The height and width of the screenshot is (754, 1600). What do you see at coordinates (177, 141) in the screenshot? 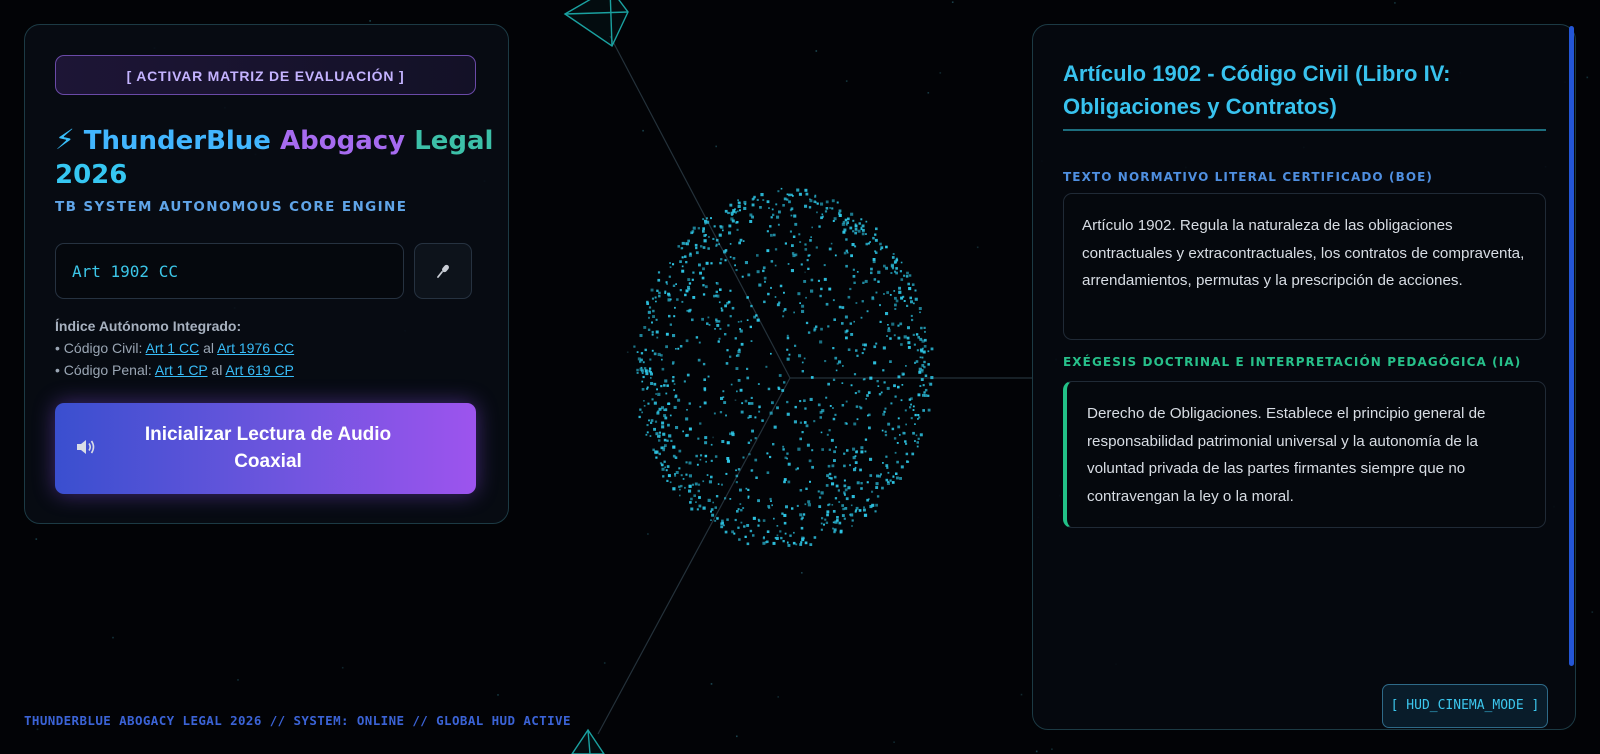
I see `brand-word-thunderblue: ThunderBlue` at bounding box center [177, 141].